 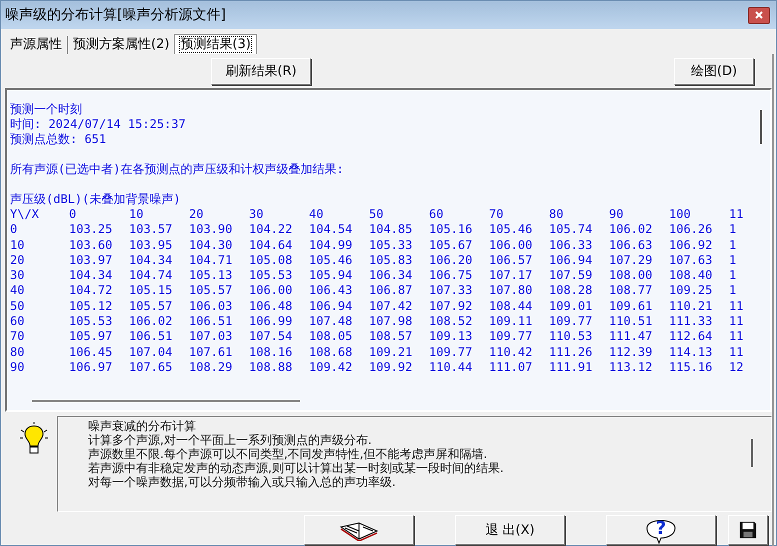 I want to click on table-cell-text: 12, so click(x=736, y=368).